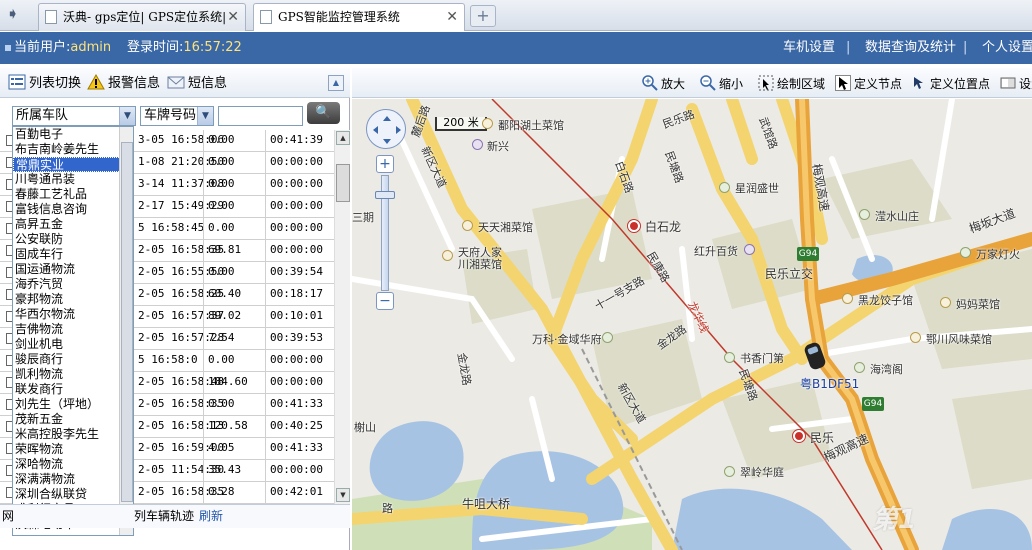  Describe the element at coordinates (385, 164) in the screenshot. I see `zoom-in-control: +` at that location.